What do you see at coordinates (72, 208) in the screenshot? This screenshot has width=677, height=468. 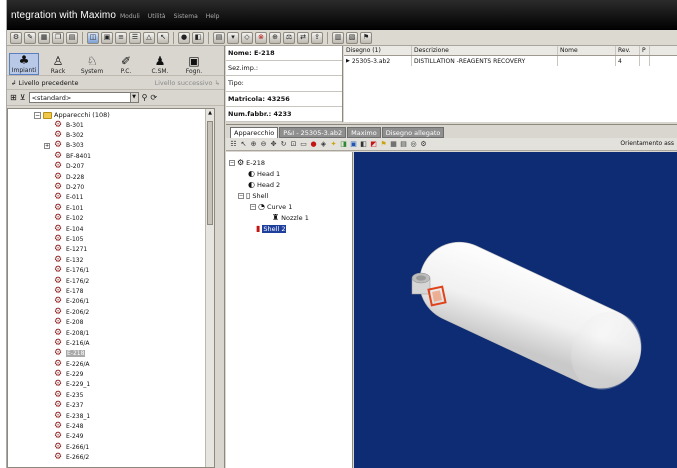 I see `tree-item: ⚙ E-101` at bounding box center [72, 208].